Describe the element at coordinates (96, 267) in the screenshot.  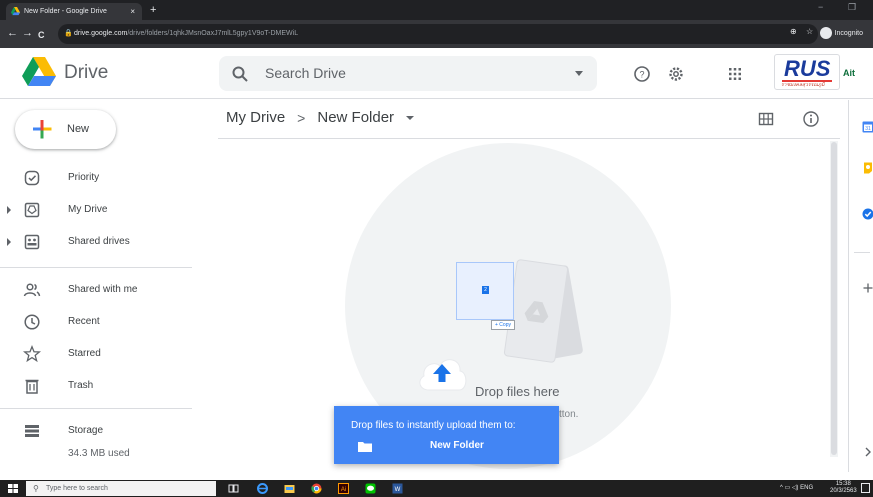
I see `sidebar-divider` at that location.